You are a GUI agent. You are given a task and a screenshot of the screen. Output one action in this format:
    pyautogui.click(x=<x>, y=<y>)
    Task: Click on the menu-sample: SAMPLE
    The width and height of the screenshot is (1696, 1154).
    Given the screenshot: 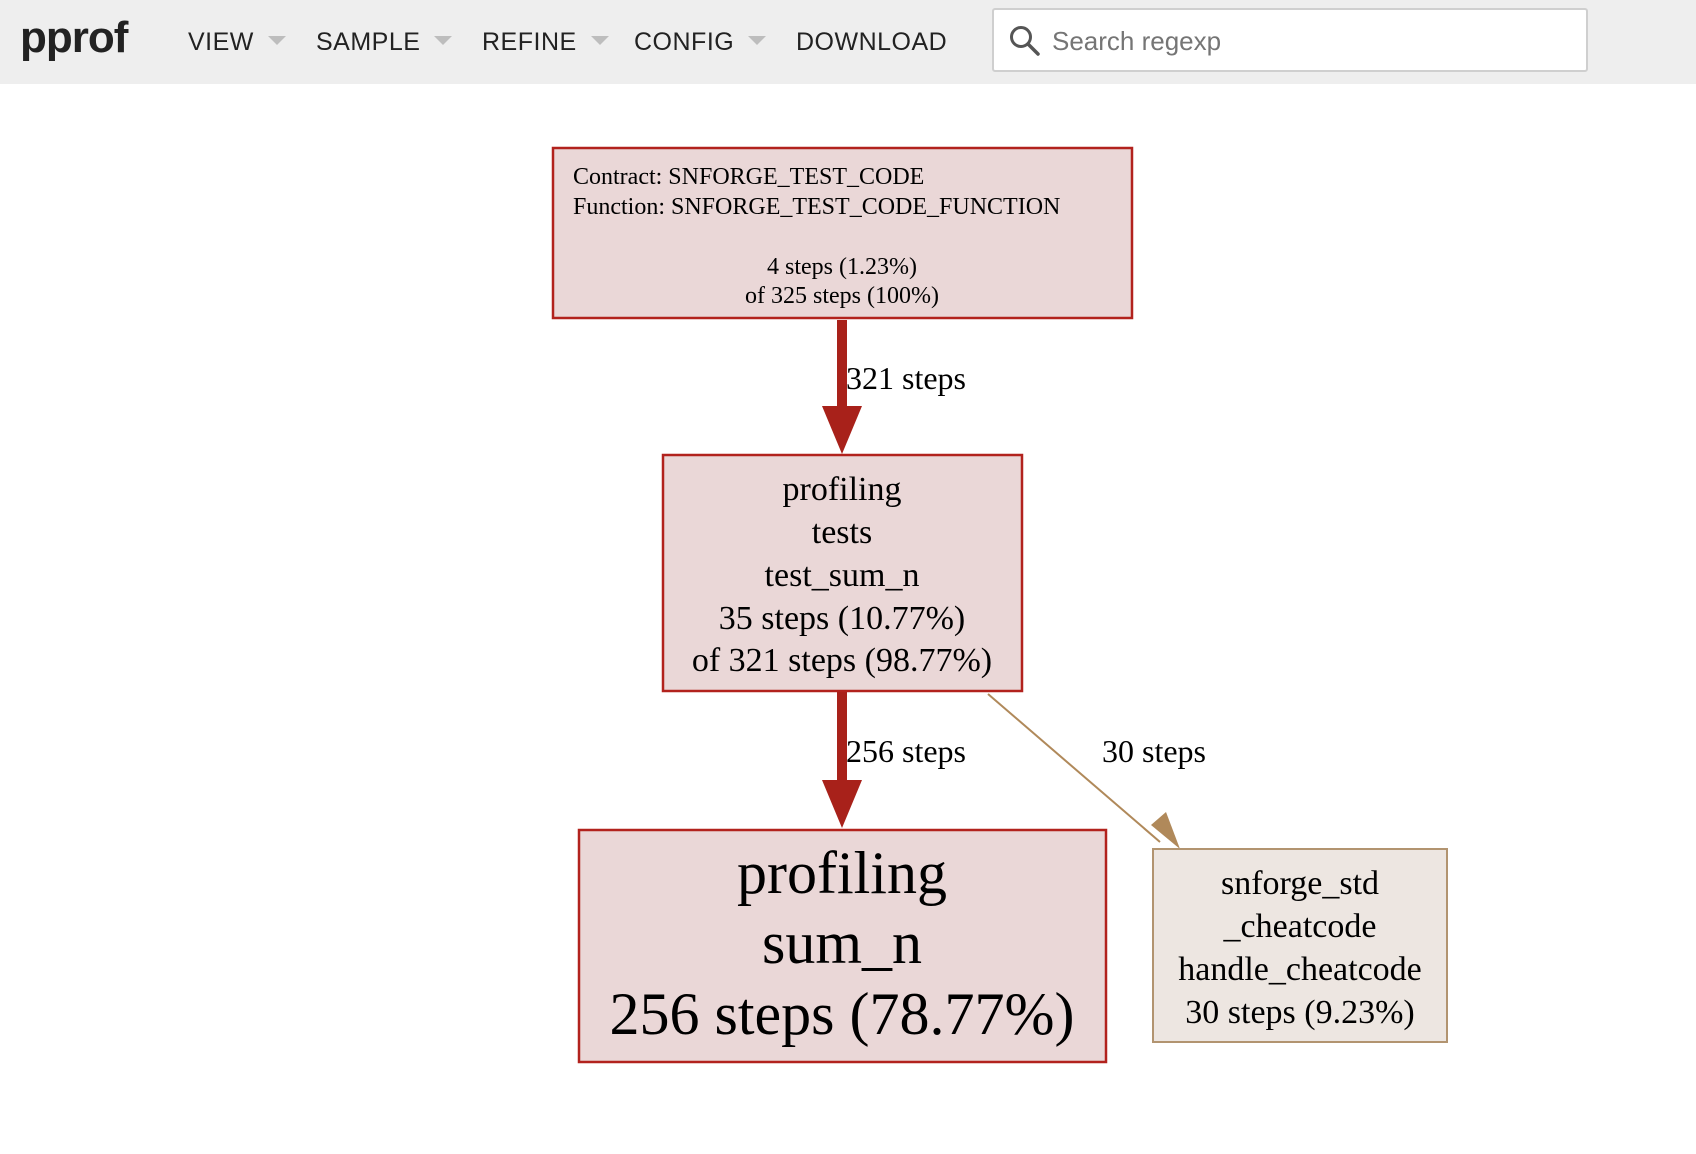 What is the action you would take?
    pyautogui.click(x=384, y=42)
    